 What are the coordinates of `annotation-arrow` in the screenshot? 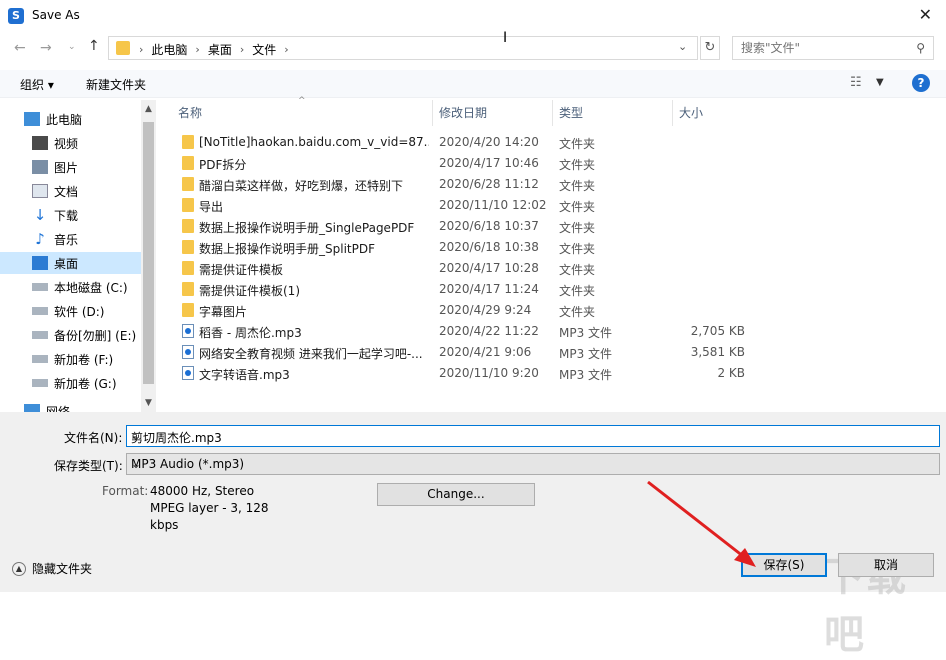 It's located at (701, 523).